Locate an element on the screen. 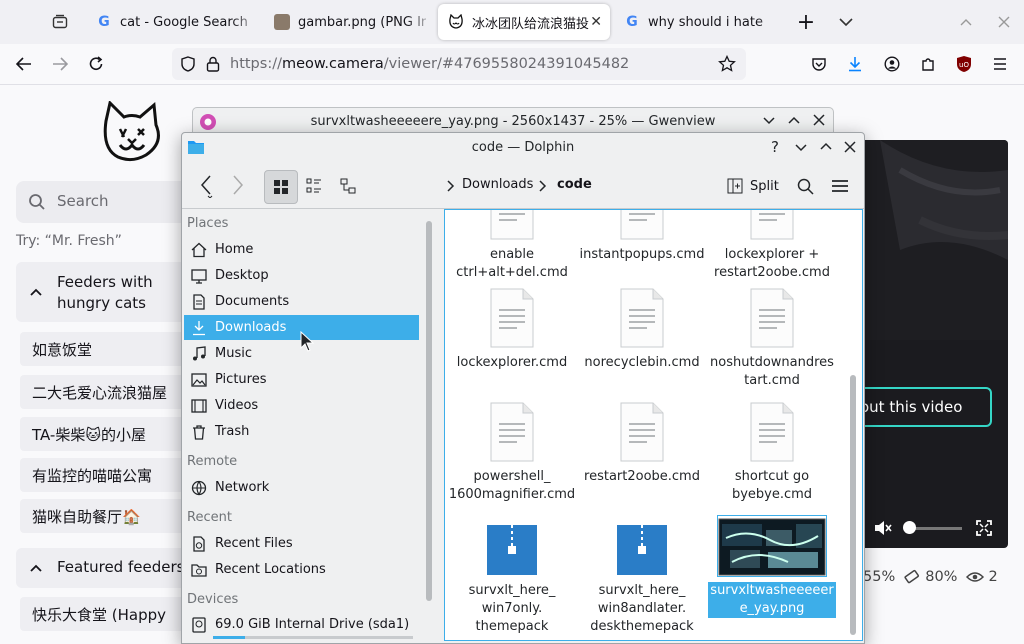 The height and width of the screenshot is (644, 1024). file-item: lockexplorer.cmd is located at coordinates (512, 330).